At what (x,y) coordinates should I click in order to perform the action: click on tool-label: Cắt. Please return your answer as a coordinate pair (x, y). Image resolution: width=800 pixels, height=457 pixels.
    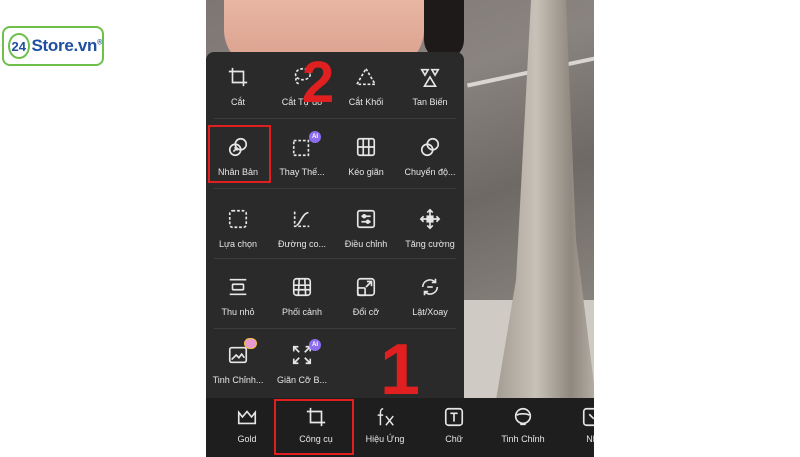
    Looking at the image, I should click on (237, 102).